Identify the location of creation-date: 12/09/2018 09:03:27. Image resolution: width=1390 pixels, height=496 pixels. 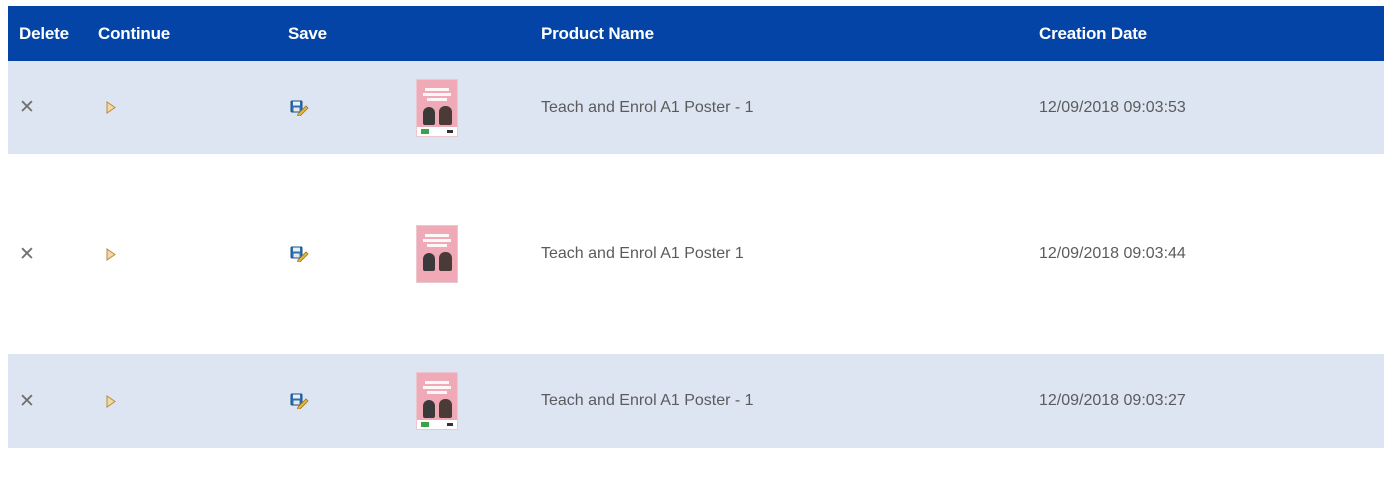
(1112, 400).